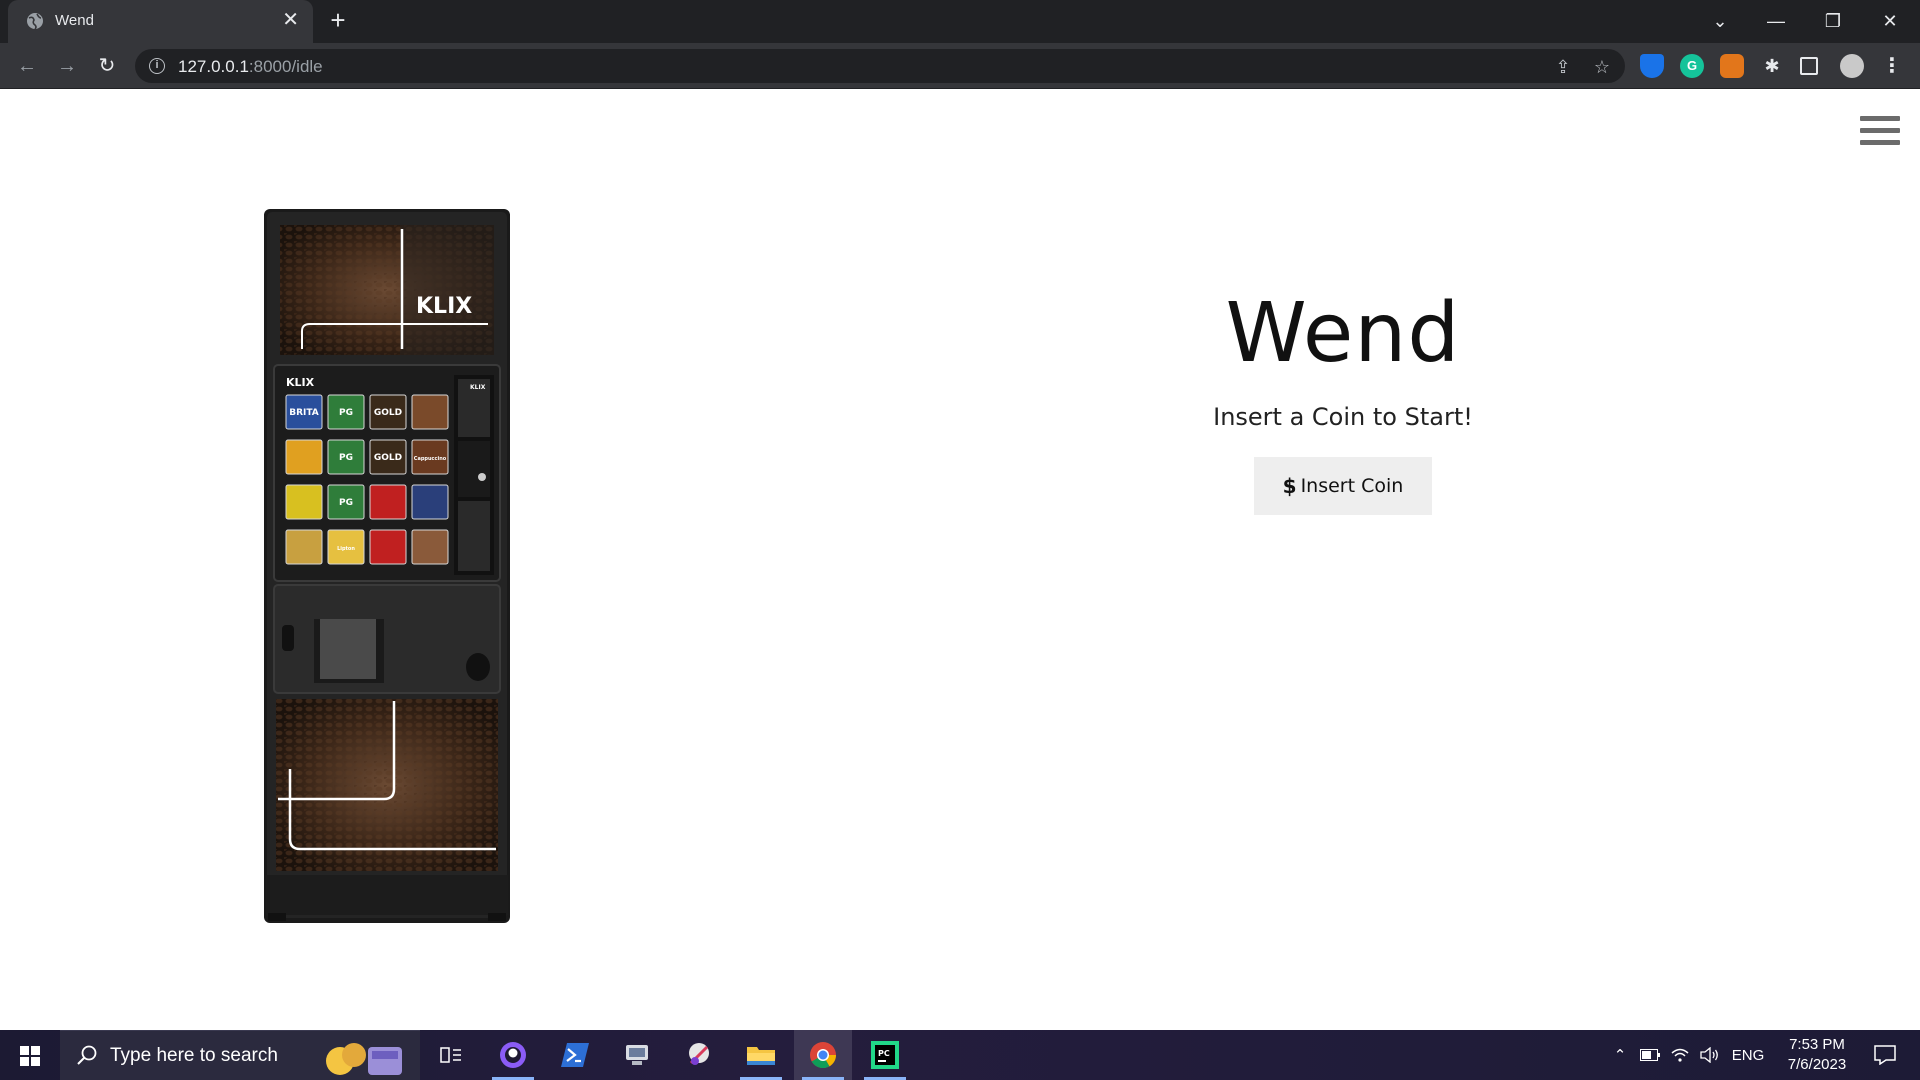  What do you see at coordinates (1817, 1055) in the screenshot?
I see `taskbar-clock: 7:53 PM 7/6/2023` at bounding box center [1817, 1055].